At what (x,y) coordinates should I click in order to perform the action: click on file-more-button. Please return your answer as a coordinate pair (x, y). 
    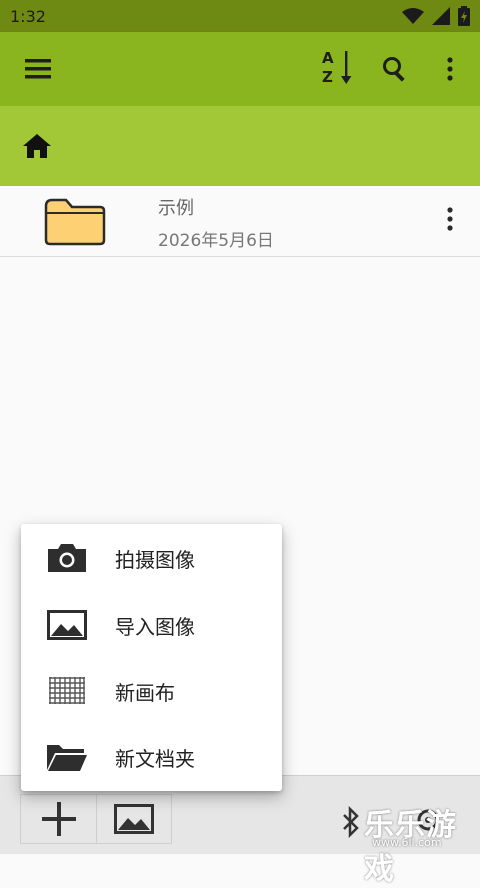
    Looking at the image, I should click on (450, 219).